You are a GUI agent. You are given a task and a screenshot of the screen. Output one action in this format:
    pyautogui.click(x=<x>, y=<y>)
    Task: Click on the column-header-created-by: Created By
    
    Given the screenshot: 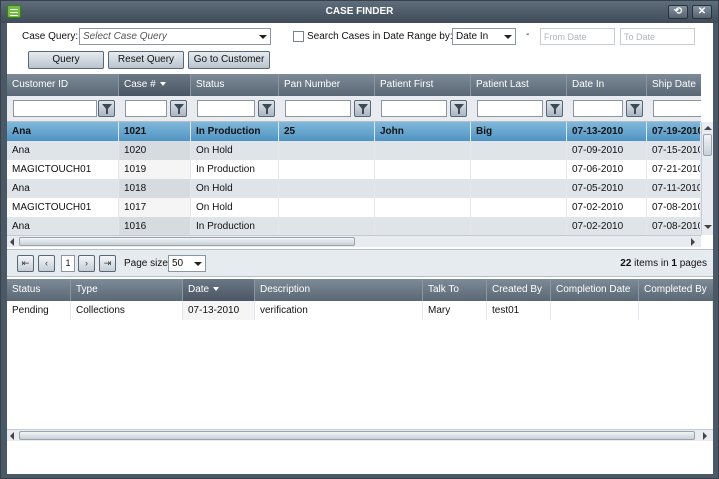 What is the action you would take?
    pyautogui.click(x=519, y=290)
    